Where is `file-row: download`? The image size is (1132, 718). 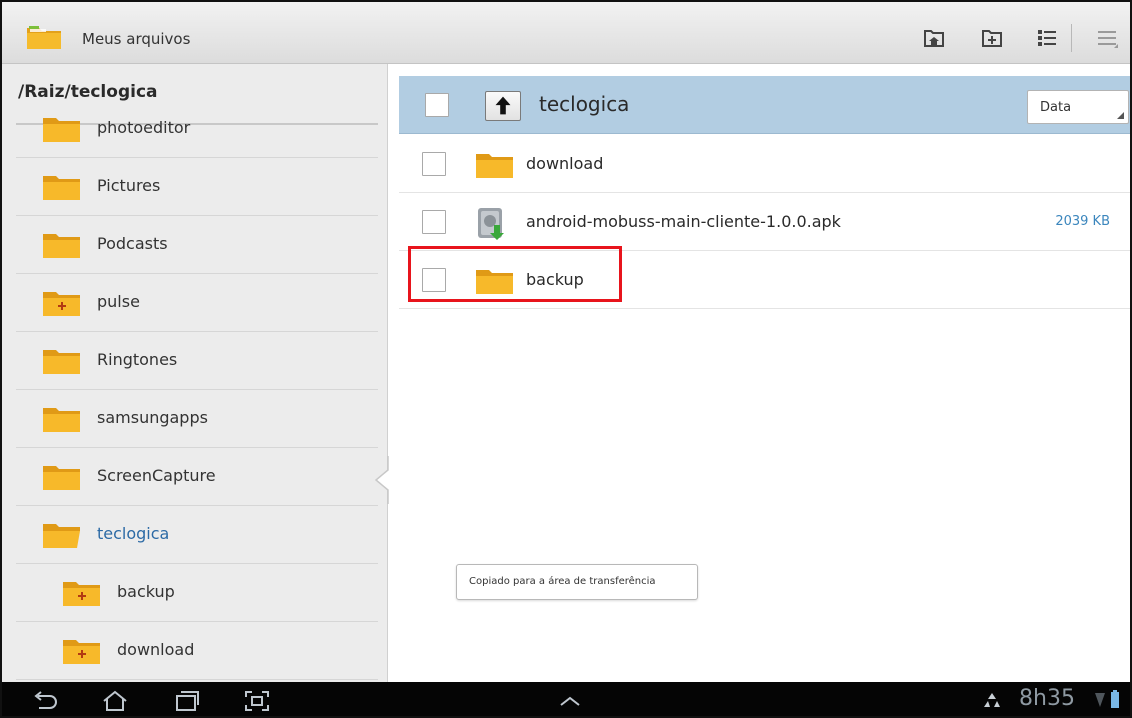 file-row: download is located at coordinates (764, 164).